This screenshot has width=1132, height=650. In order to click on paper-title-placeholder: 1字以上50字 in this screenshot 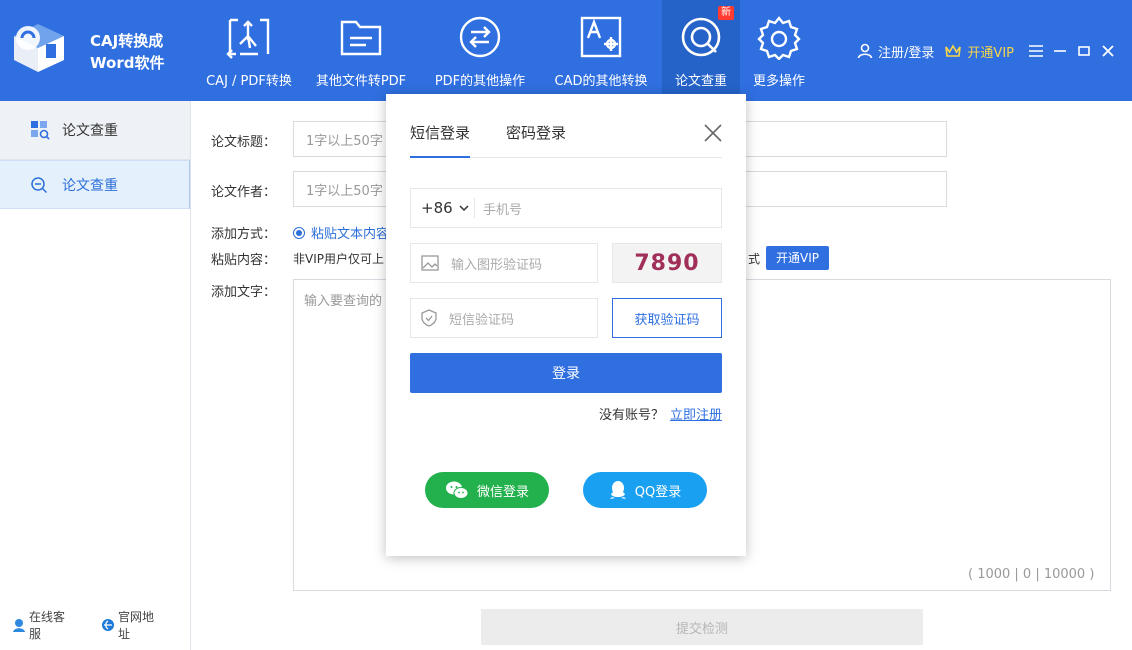, I will do `click(344, 141)`.